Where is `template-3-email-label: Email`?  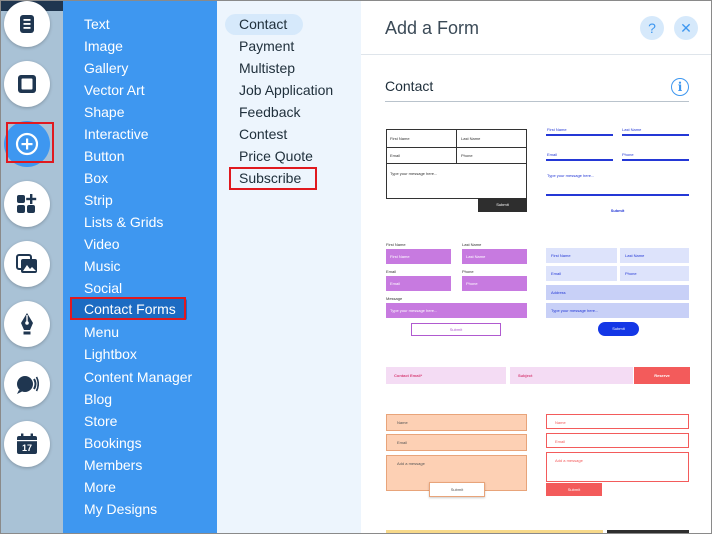 template-3-email-label: Email is located at coordinates (391, 271).